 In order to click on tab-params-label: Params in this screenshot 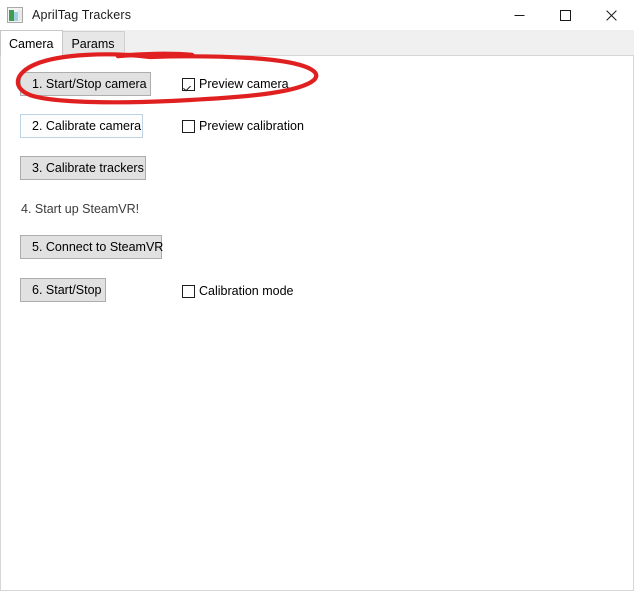, I will do `click(93, 44)`.